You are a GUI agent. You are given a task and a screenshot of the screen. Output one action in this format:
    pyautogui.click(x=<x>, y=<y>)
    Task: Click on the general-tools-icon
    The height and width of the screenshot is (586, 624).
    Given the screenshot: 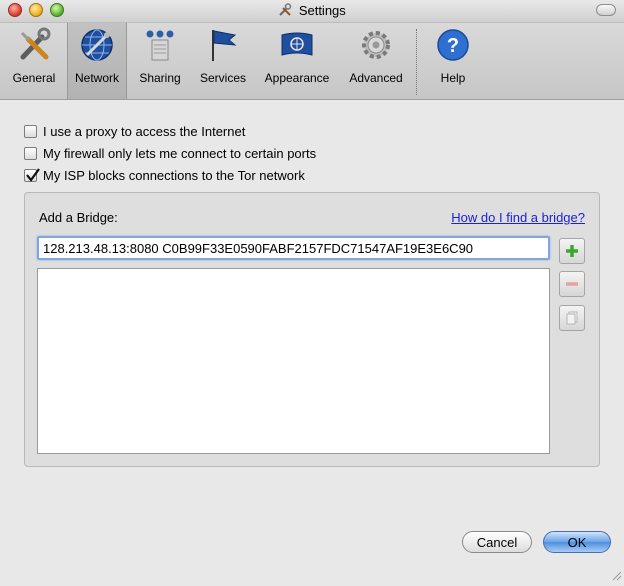 What is the action you would take?
    pyautogui.click(x=34, y=45)
    